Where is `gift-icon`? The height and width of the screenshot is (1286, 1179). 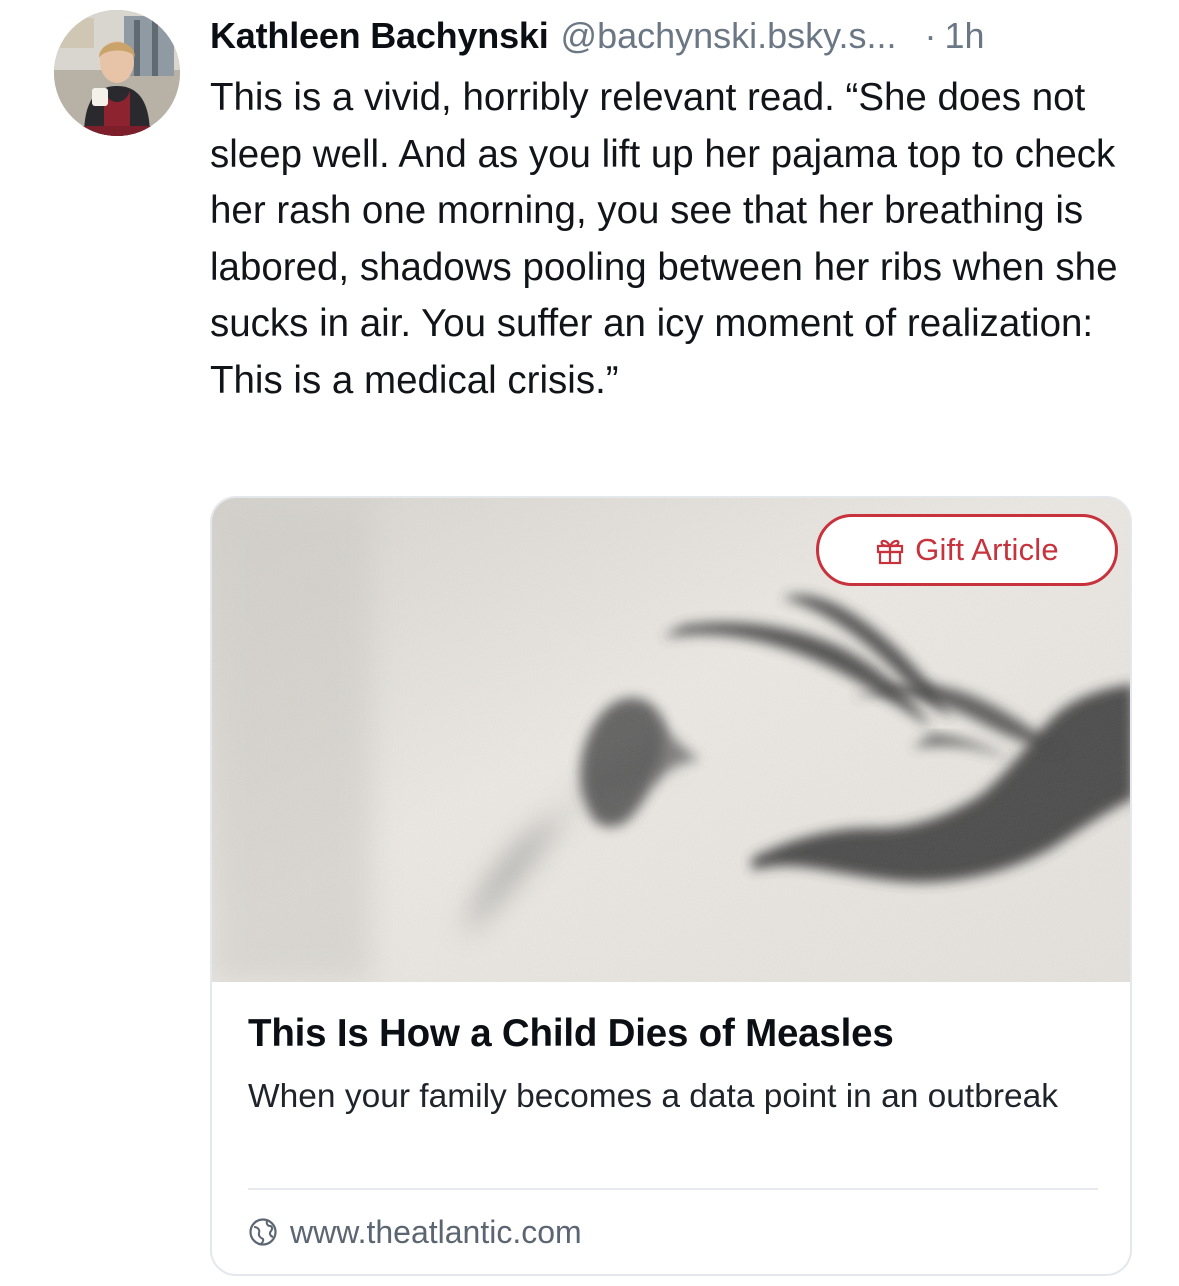 gift-icon is located at coordinates (890, 550).